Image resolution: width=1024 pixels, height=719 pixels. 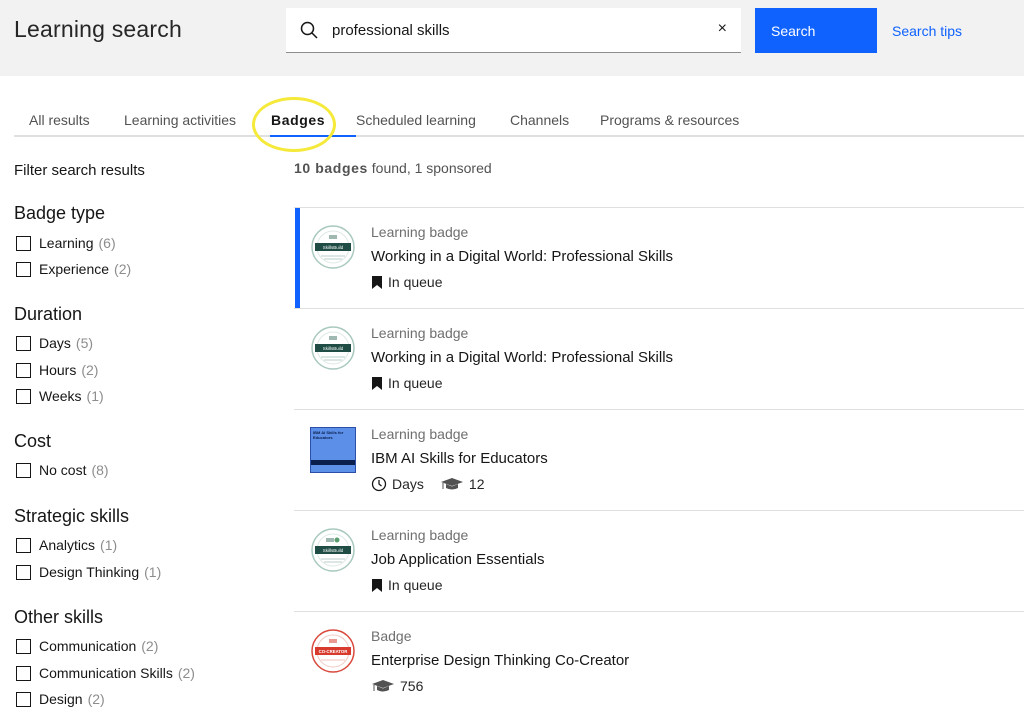 What do you see at coordinates (397, 686) in the screenshot?
I see `result-meta: 756` at bounding box center [397, 686].